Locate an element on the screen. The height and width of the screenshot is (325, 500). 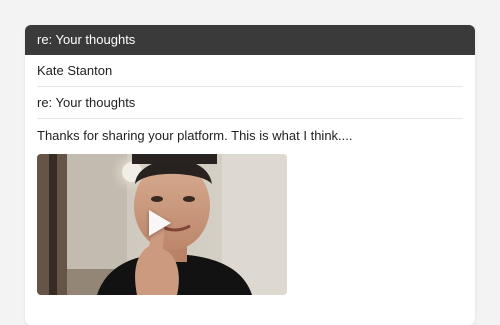
email-title-bar: re: Your thoughts is located at coordinates (250, 40).